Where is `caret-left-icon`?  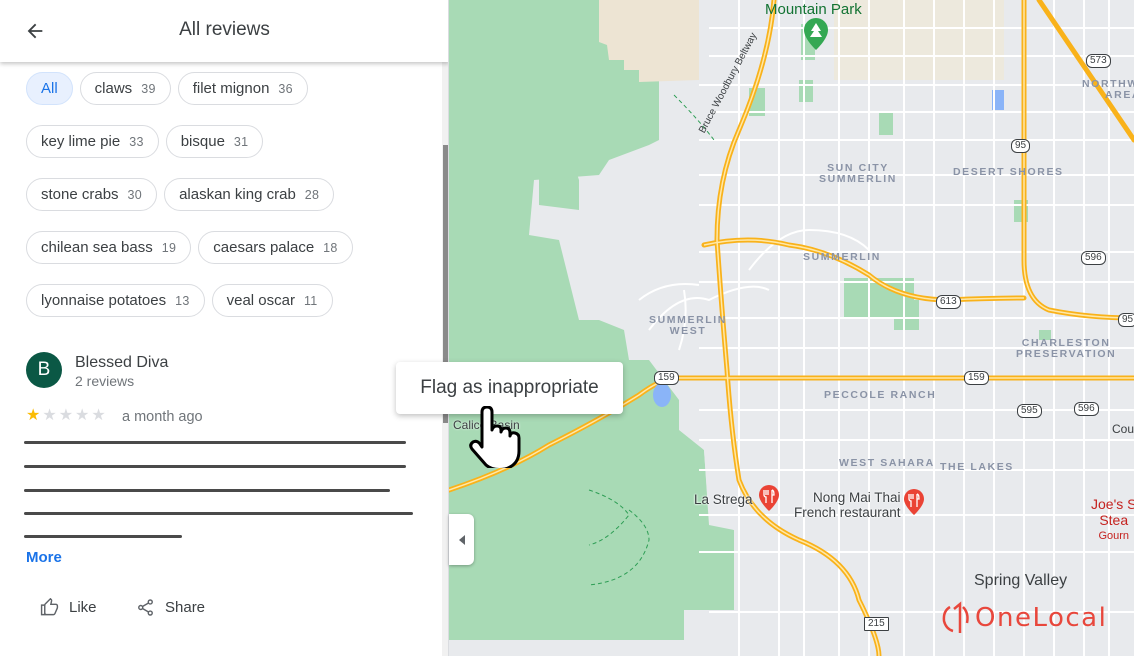 caret-left-icon is located at coordinates (461, 539).